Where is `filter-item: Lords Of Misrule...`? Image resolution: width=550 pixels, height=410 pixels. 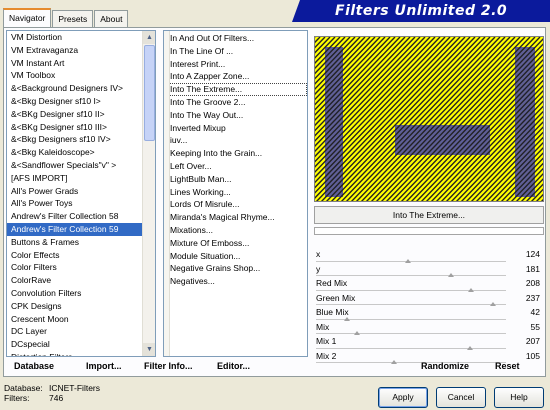 filter-item: Lords Of Misrule... is located at coordinates (235, 204).